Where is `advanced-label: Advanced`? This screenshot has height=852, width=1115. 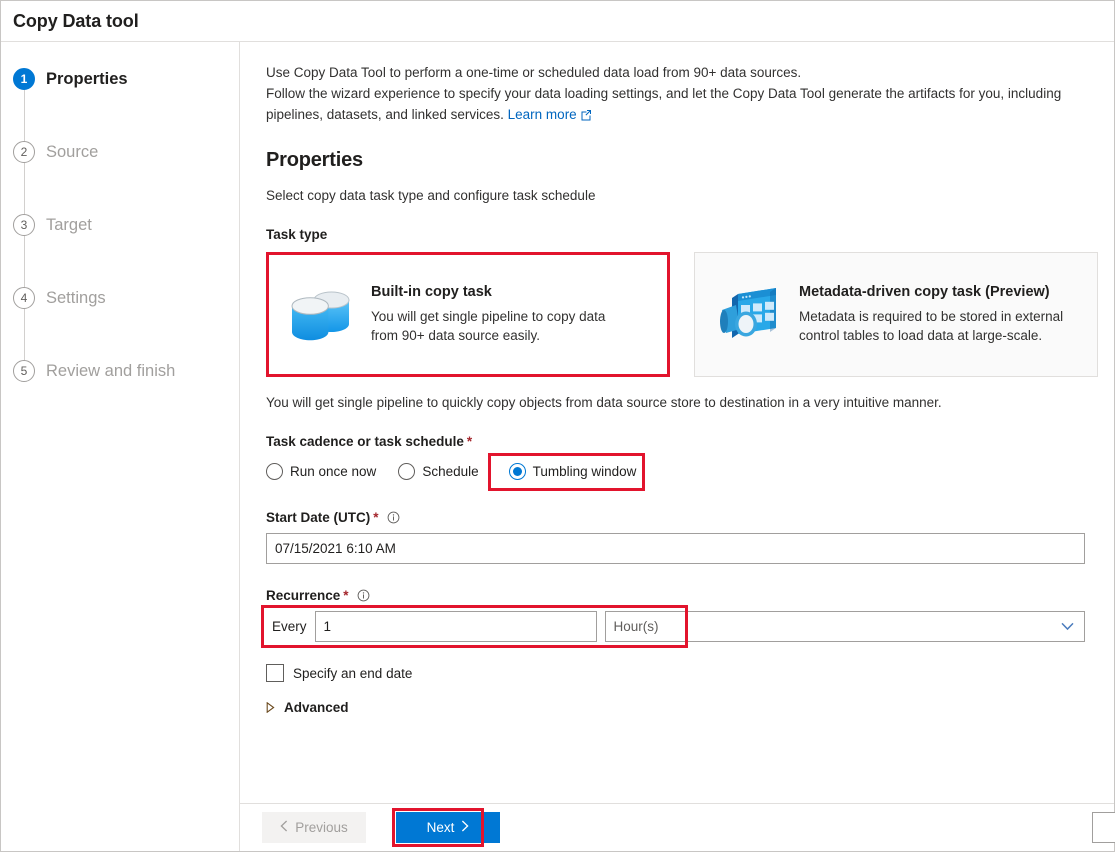
advanced-label: Advanced is located at coordinates (316, 707).